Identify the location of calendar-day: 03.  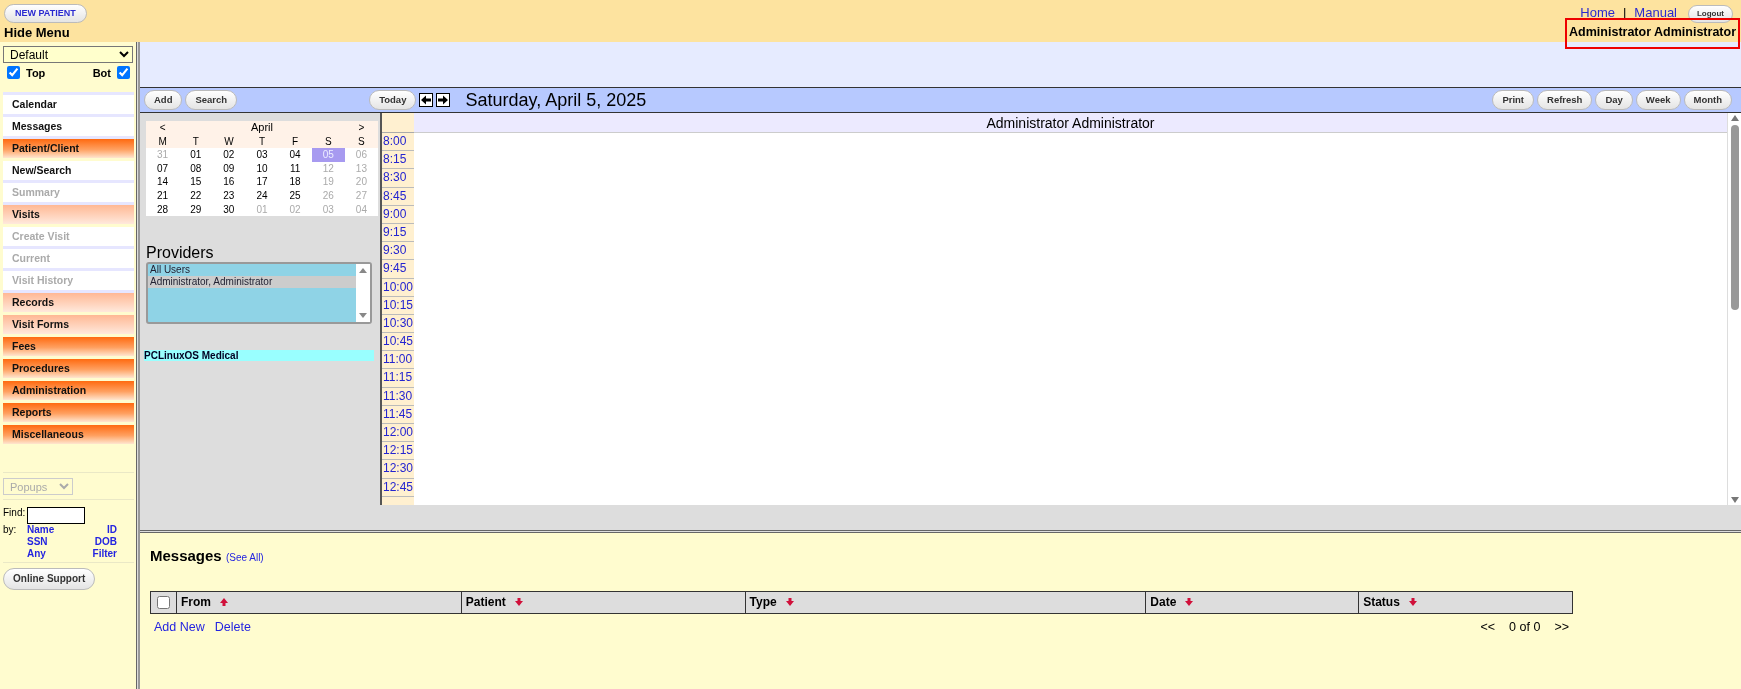
(262, 155).